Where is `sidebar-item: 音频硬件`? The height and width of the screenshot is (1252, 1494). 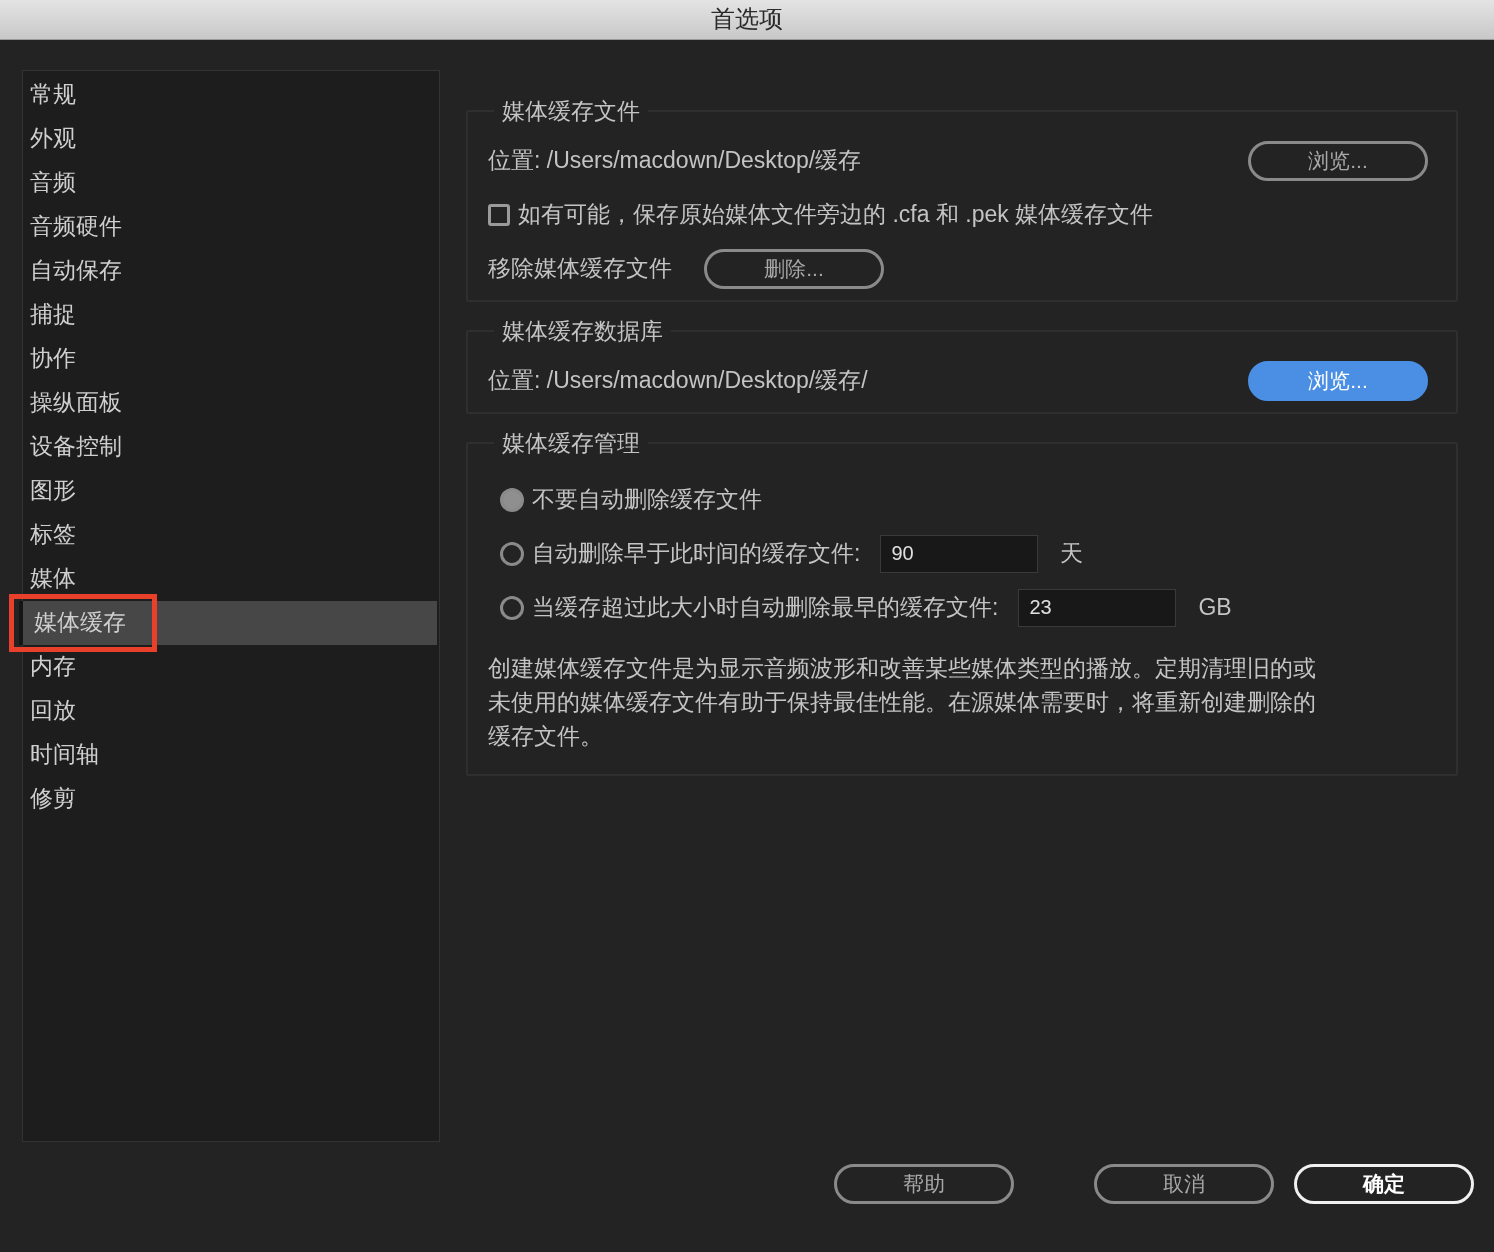
sidebar-item: 音频硬件 is located at coordinates (228, 226).